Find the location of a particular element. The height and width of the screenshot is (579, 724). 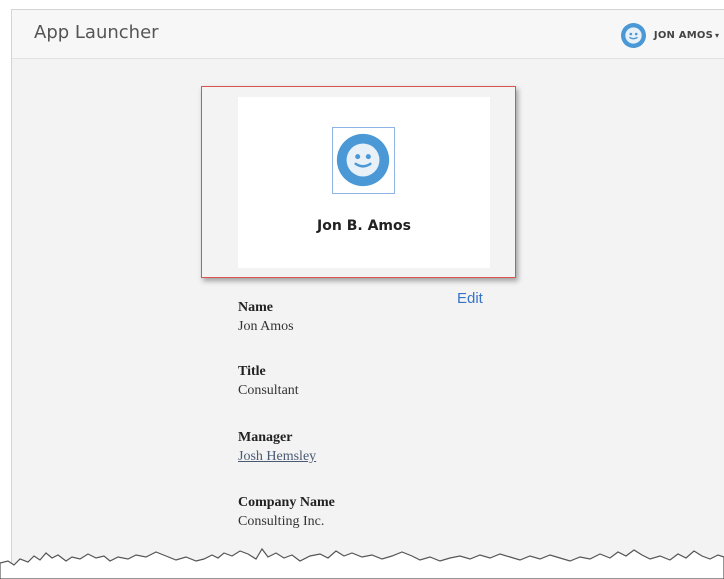

edit-link: Edit is located at coordinates (470, 298).